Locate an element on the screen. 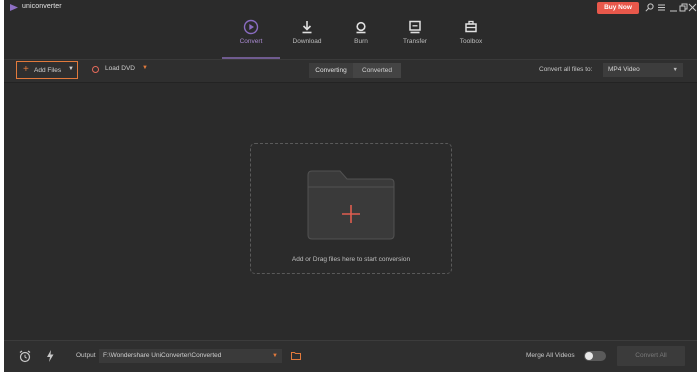 The width and height of the screenshot is (700, 372). lightning-icon is located at coordinates (50, 356).